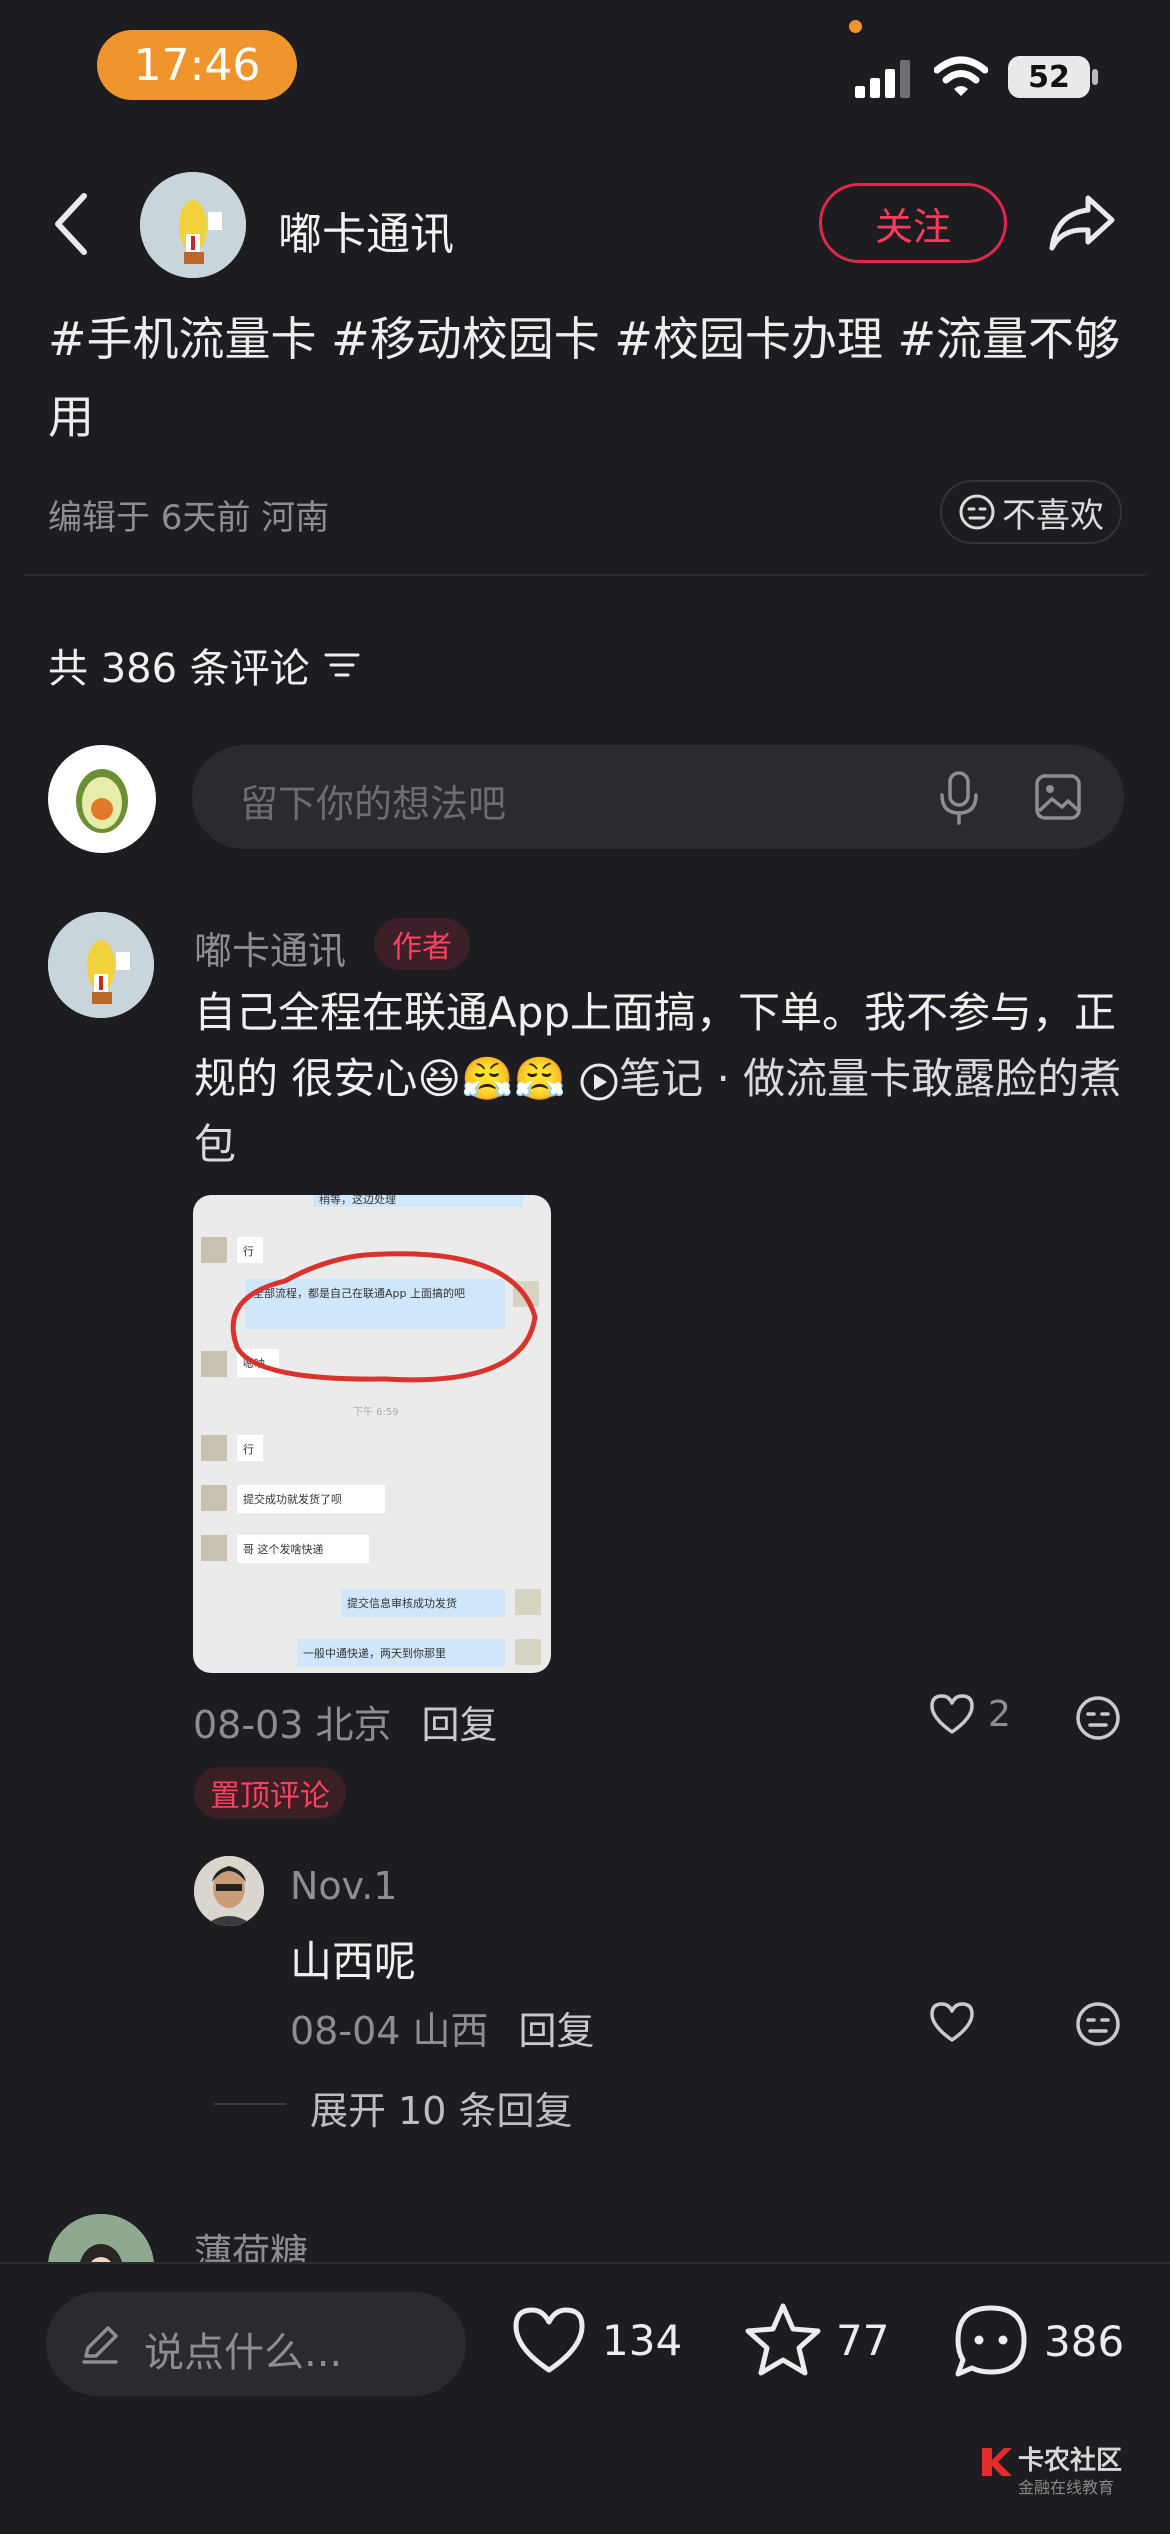 This screenshot has width=1170, height=2534. Describe the element at coordinates (1098, 2024) in the screenshot. I see `reply-dislike-icon` at that location.